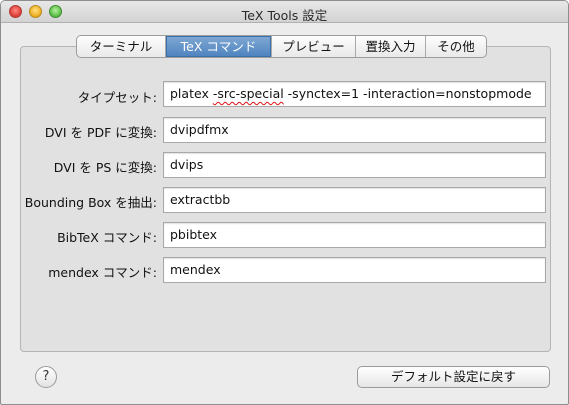 The height and width of the screenshot is (405, 569). I want to click on tab-preview: プレビュー, so click(314, 46).